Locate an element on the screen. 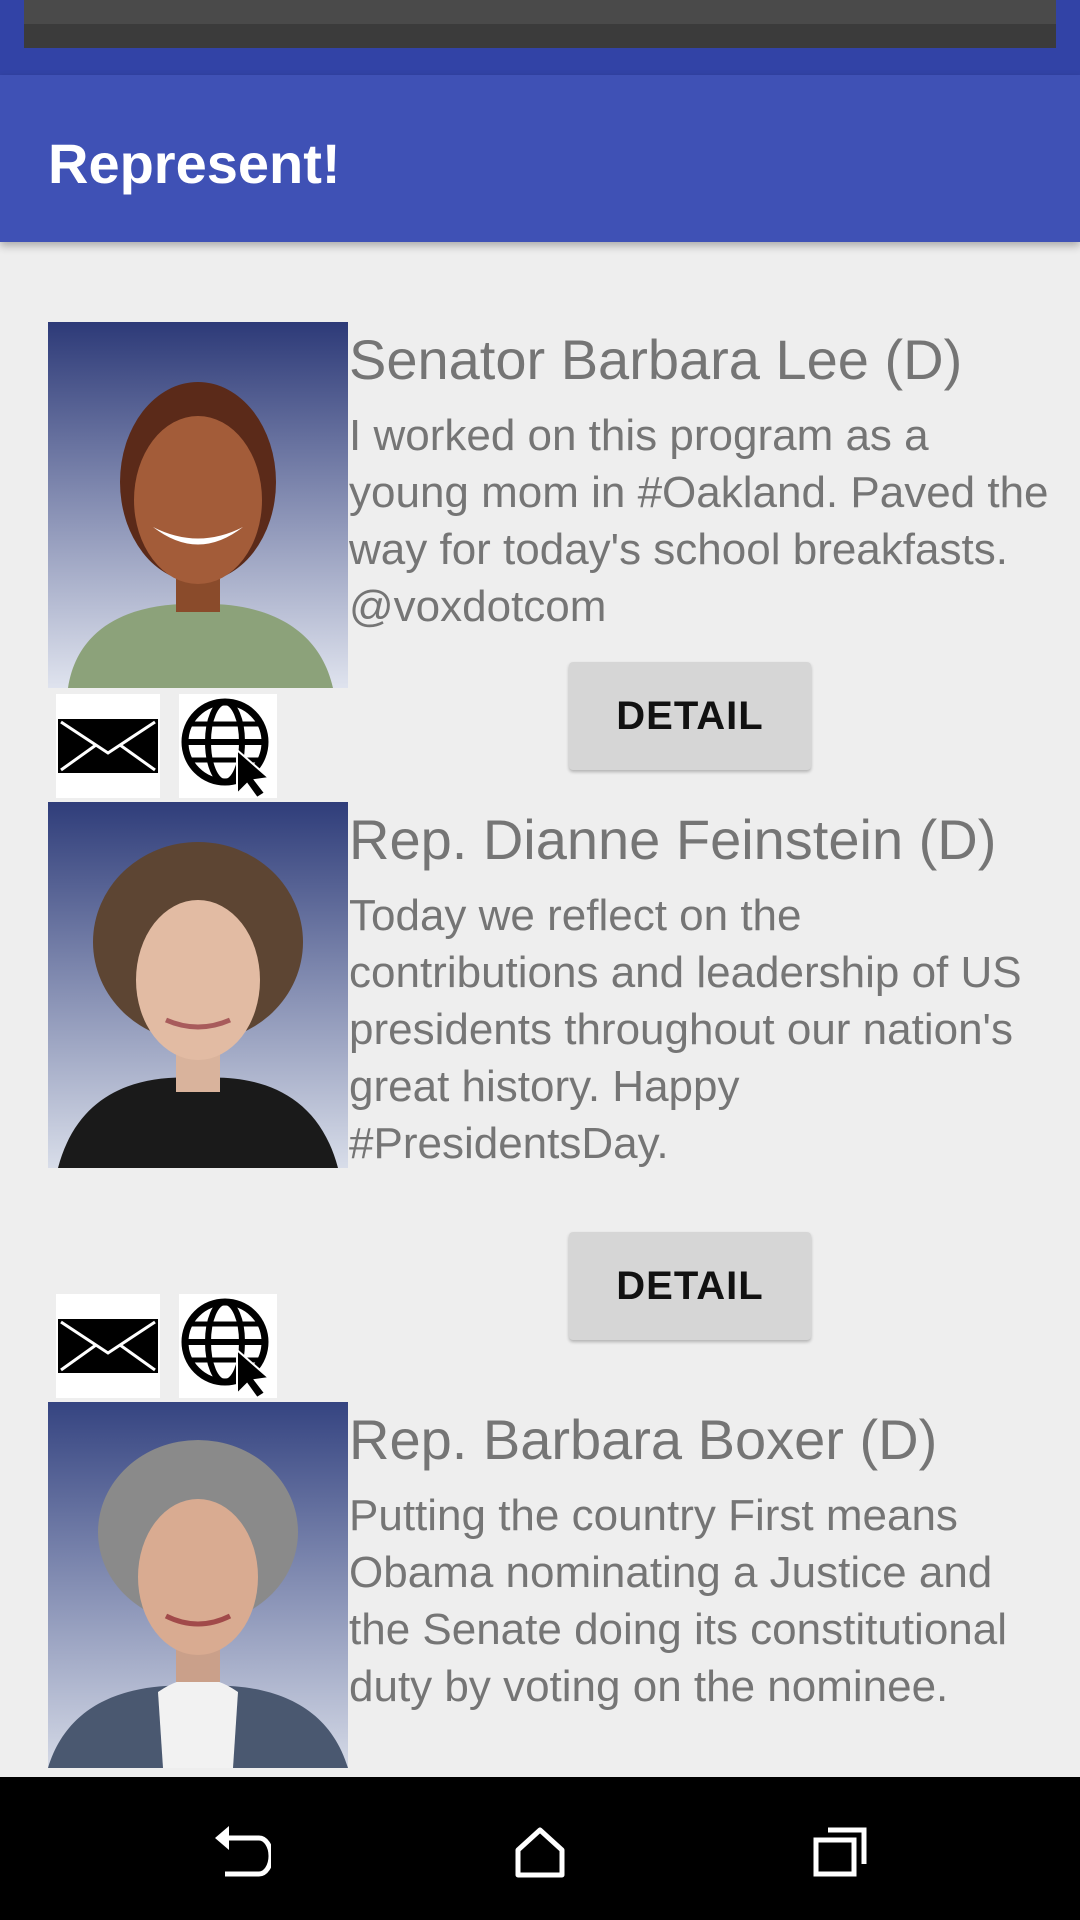 This screenshot has width=1080, height=1920. rep-name: Rep. Dianne Feinstein (D) is located at coordinates (673, 839).